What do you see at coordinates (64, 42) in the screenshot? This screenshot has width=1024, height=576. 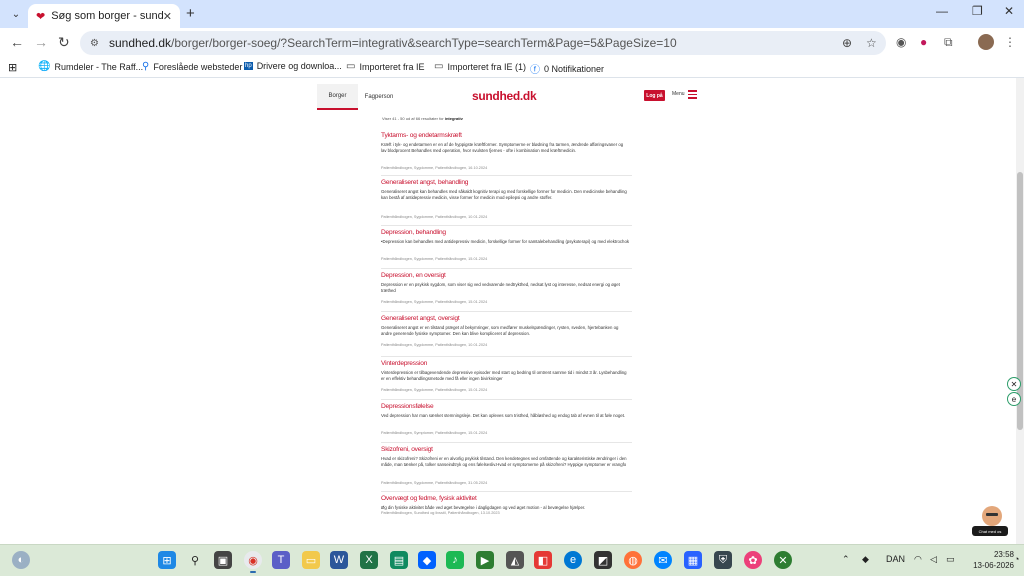 I see `reload-icon: ↻` at bounding box center [64, 42].